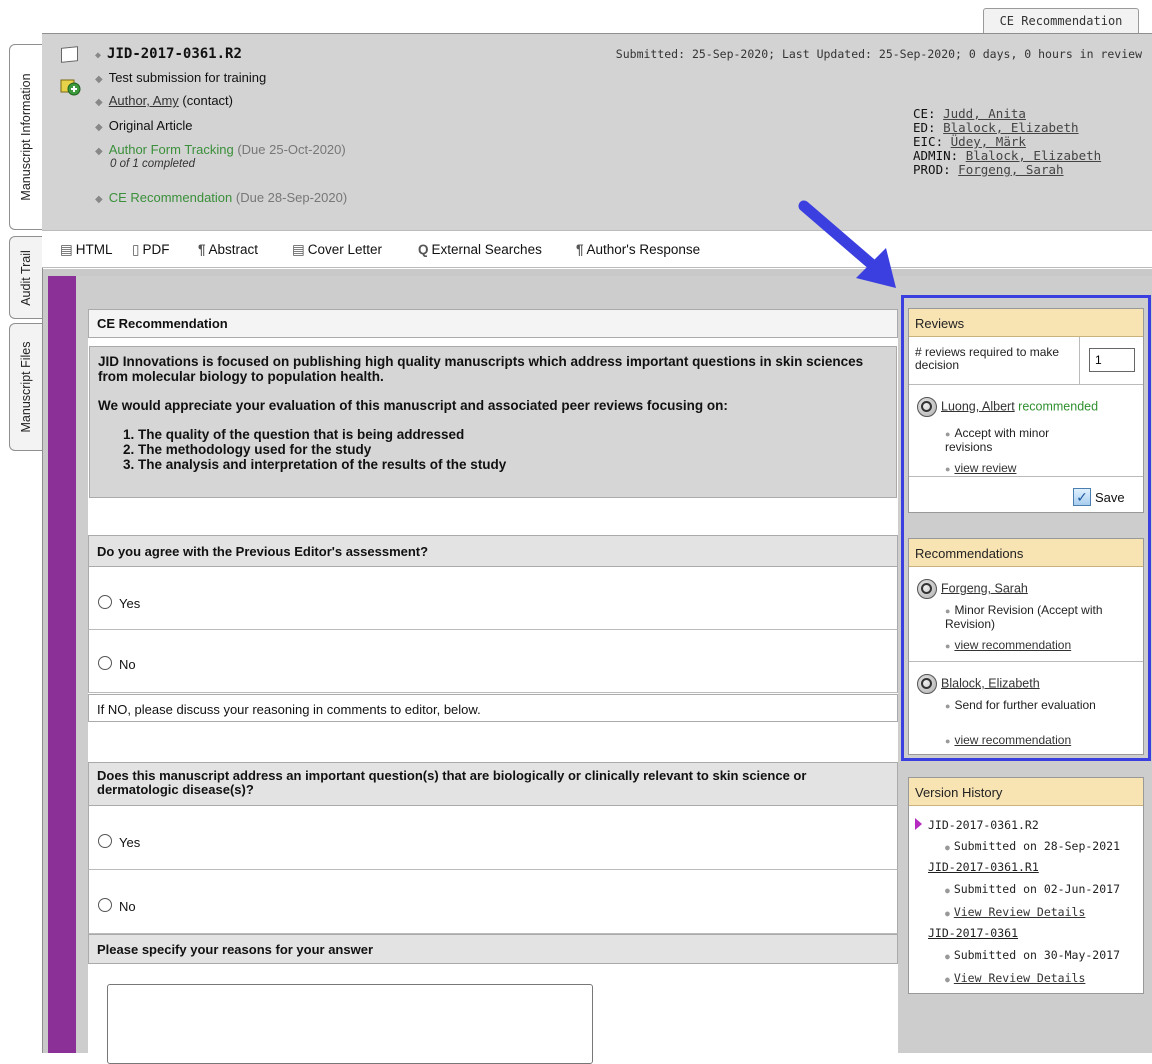  What do you see at coordinates (493, 323) in the screenshot?
I see `ce-recommendation-heading: CE Recommendation` at bounding box center [493, 323].